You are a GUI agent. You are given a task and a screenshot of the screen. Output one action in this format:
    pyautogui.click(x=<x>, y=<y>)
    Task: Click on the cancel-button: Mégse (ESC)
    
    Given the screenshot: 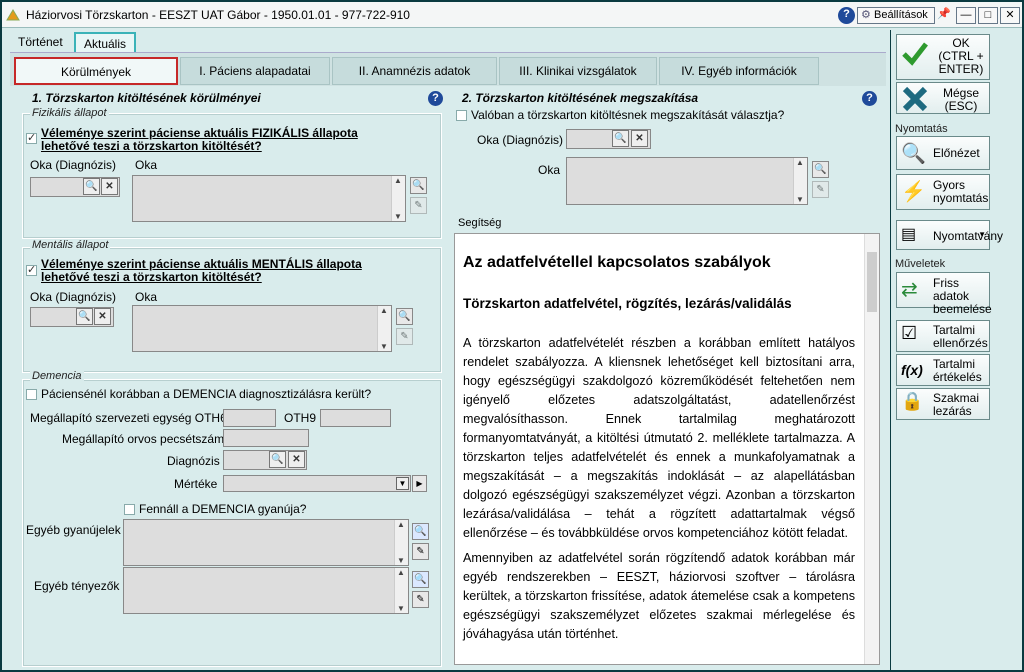 What is the action you would take?
    pyautogui.click(x=943, y=98)
    